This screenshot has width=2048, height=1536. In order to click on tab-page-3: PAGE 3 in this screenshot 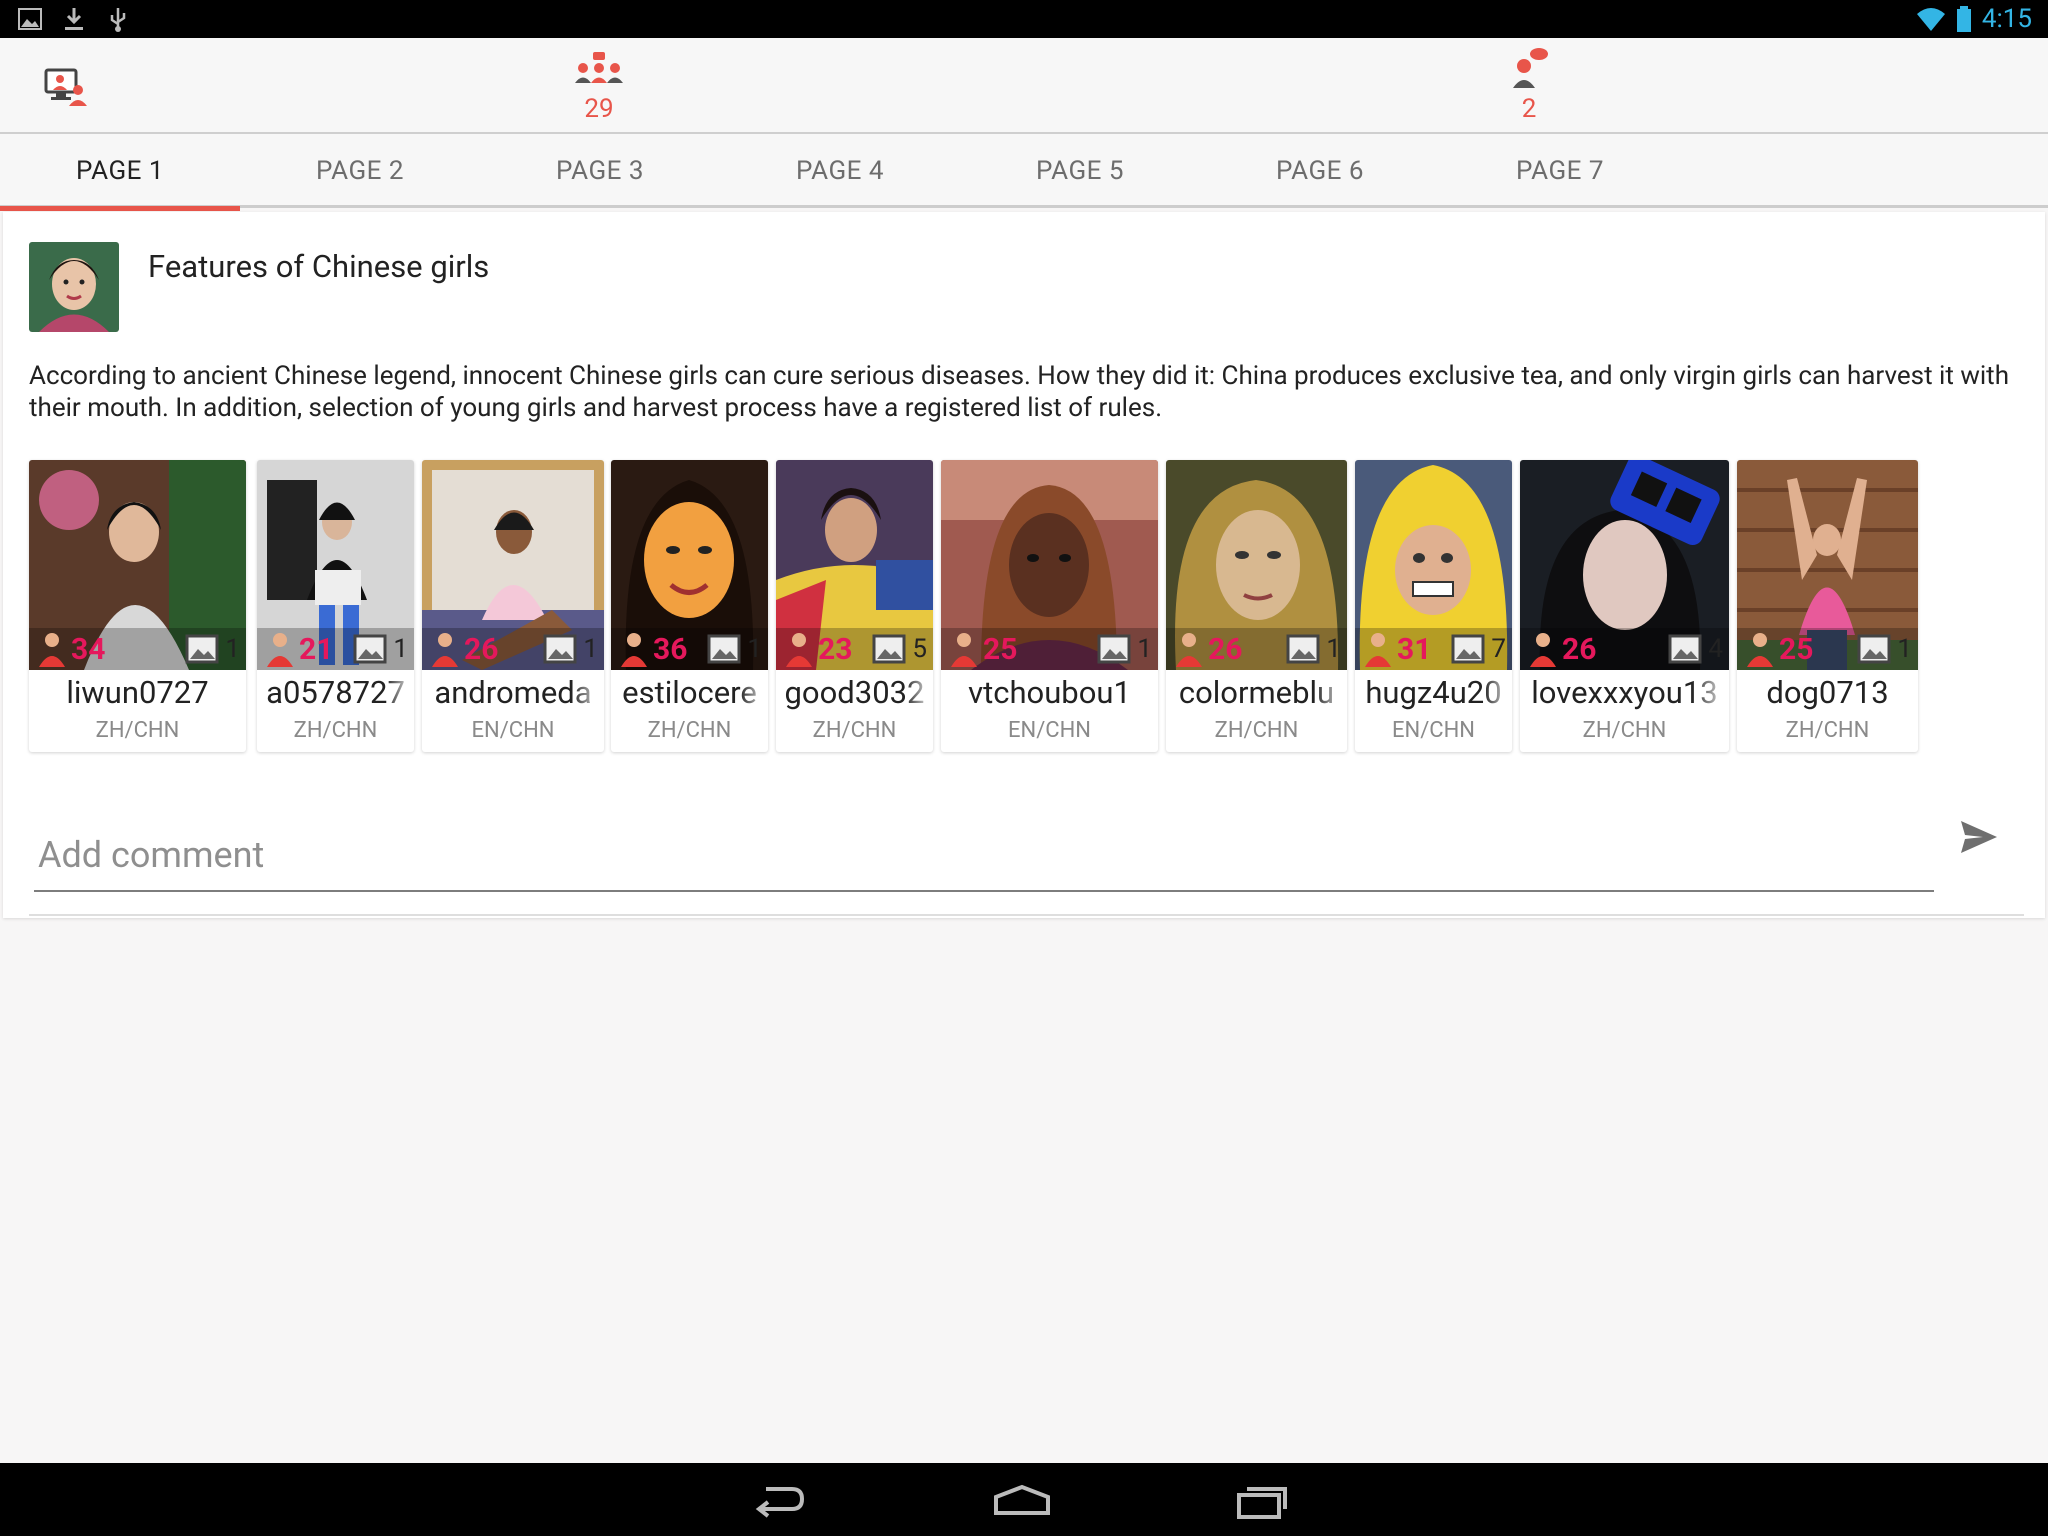, I will do `click(600, 171)`.